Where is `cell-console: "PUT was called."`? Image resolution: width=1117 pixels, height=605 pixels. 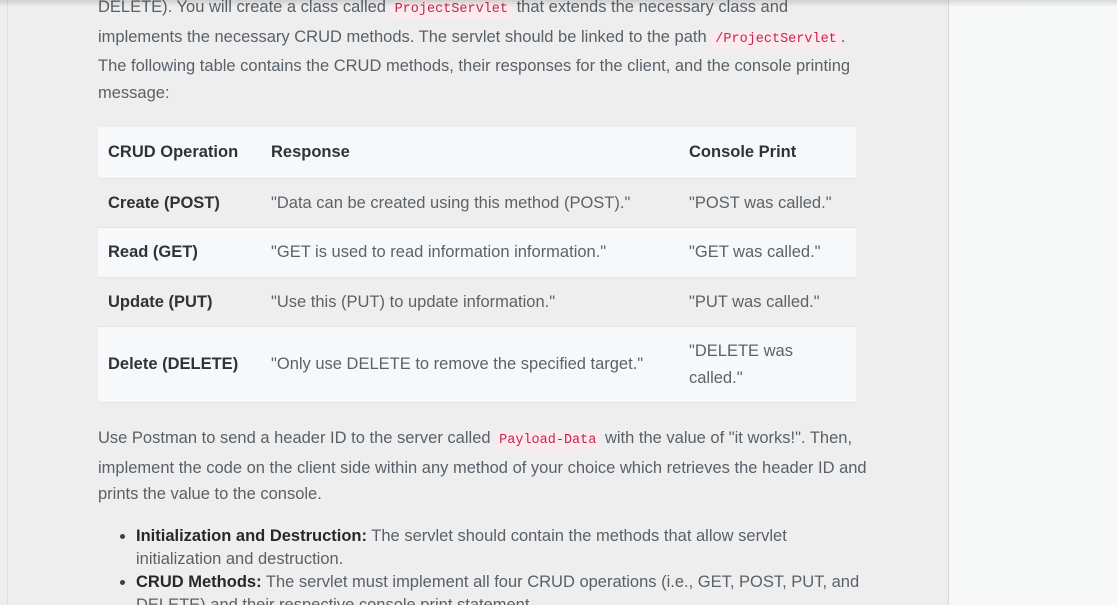 cell-console: "PUT was called." is located at coordinates (767, 302).